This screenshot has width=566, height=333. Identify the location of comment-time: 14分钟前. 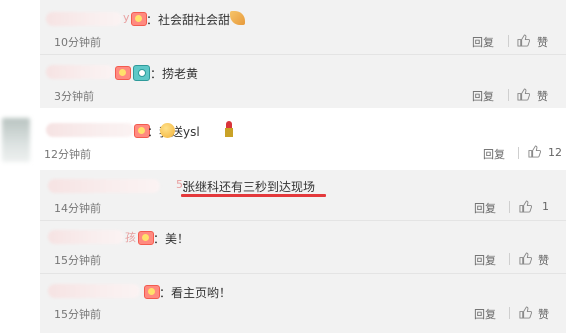
(77, 208).